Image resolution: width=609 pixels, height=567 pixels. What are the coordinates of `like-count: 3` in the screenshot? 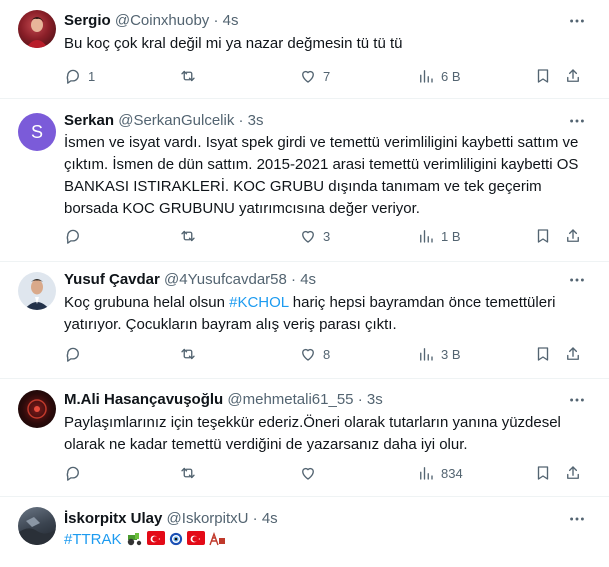 It's located at (327, 236).